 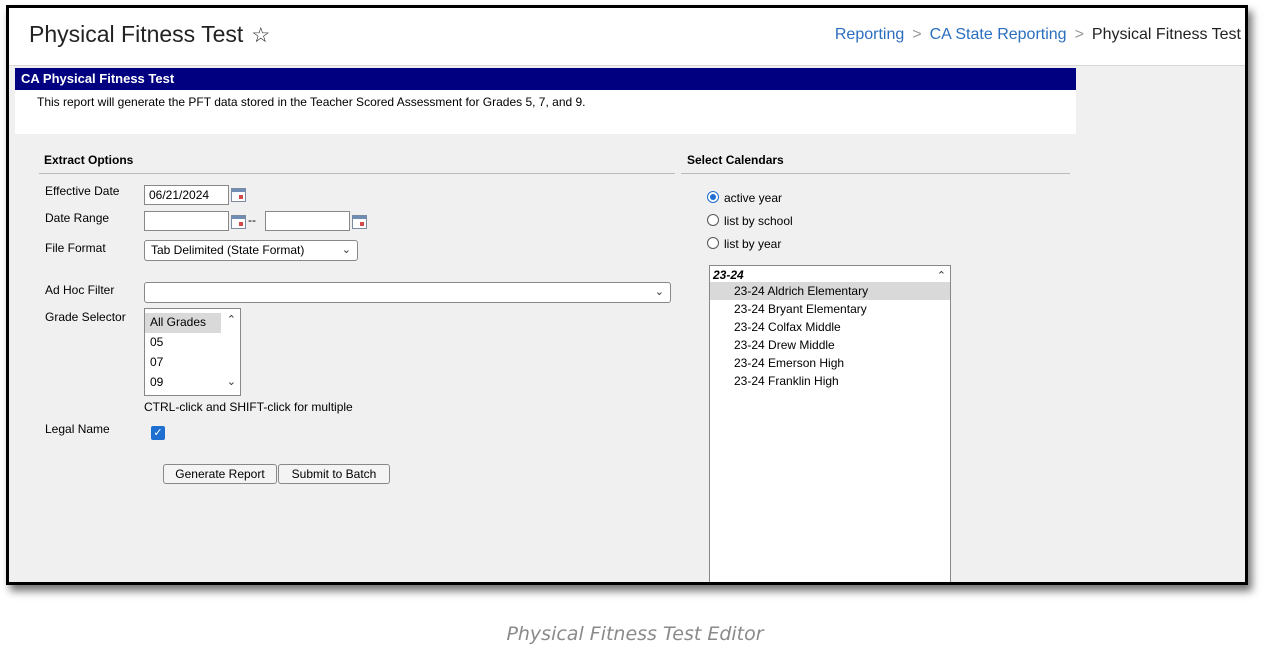 I want to click on grade-option: All Grades, so click(x=183, y=323).